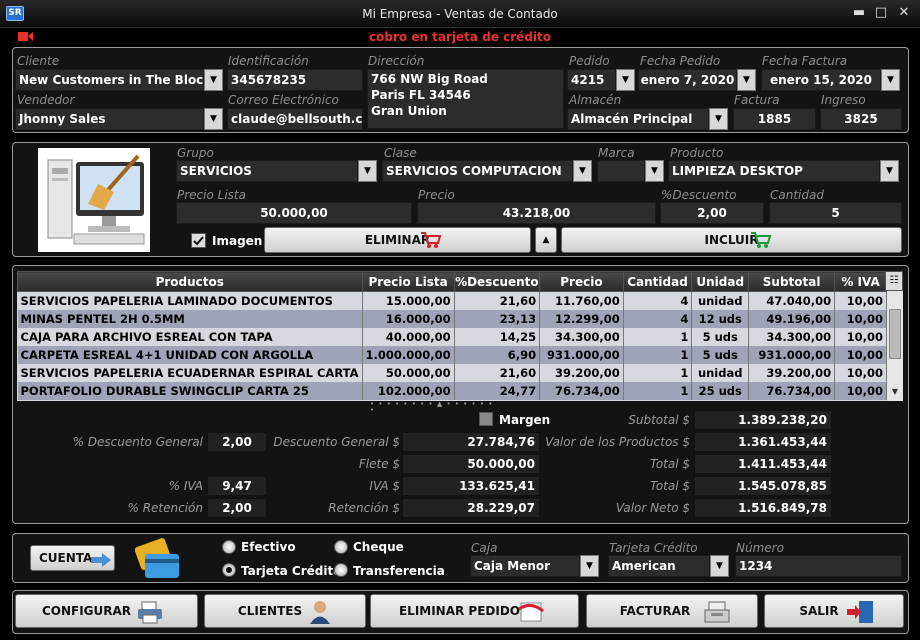  I want to click on vendedor-select: Jhonny Sales, so click(109, 119).